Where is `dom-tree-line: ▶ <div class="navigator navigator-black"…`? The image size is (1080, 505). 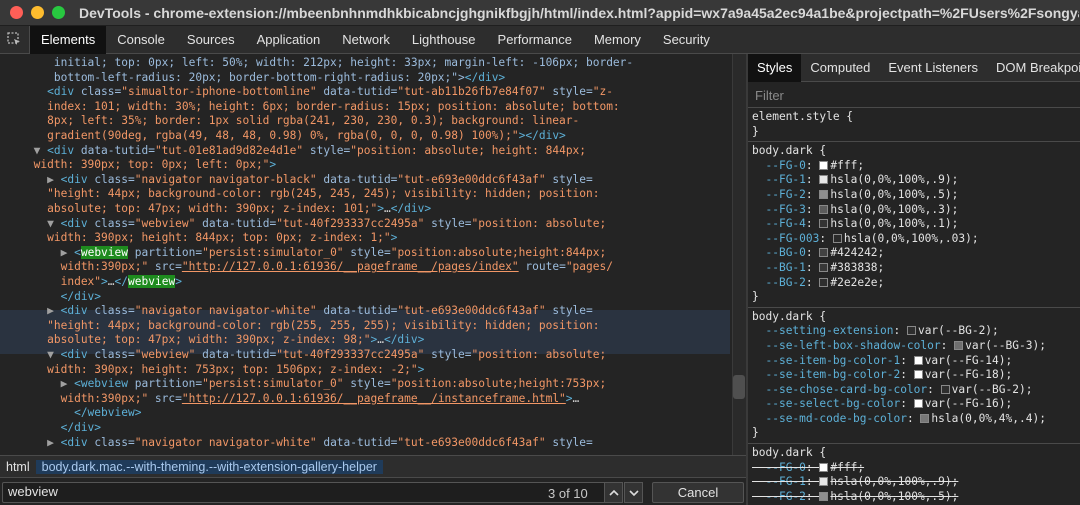 dom-tree-line: ▶ <div class="navigator navigator-black"… is located at coordinates (365, 180).